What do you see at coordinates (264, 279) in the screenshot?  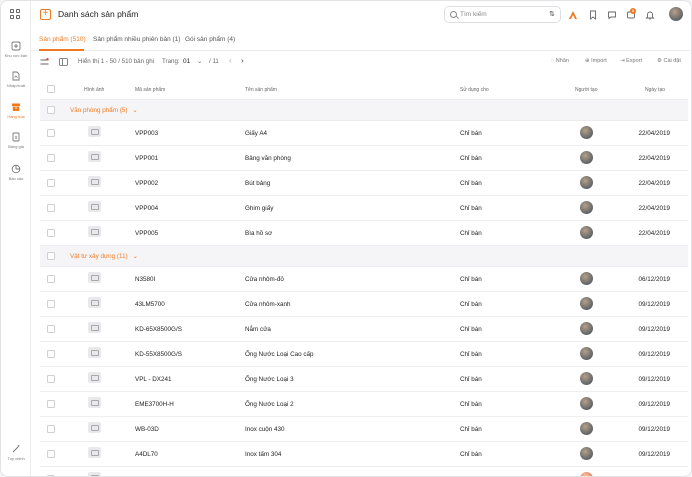 I see `product-name: Cửa nhôm-đỏ` at bounding box center [264, 279].